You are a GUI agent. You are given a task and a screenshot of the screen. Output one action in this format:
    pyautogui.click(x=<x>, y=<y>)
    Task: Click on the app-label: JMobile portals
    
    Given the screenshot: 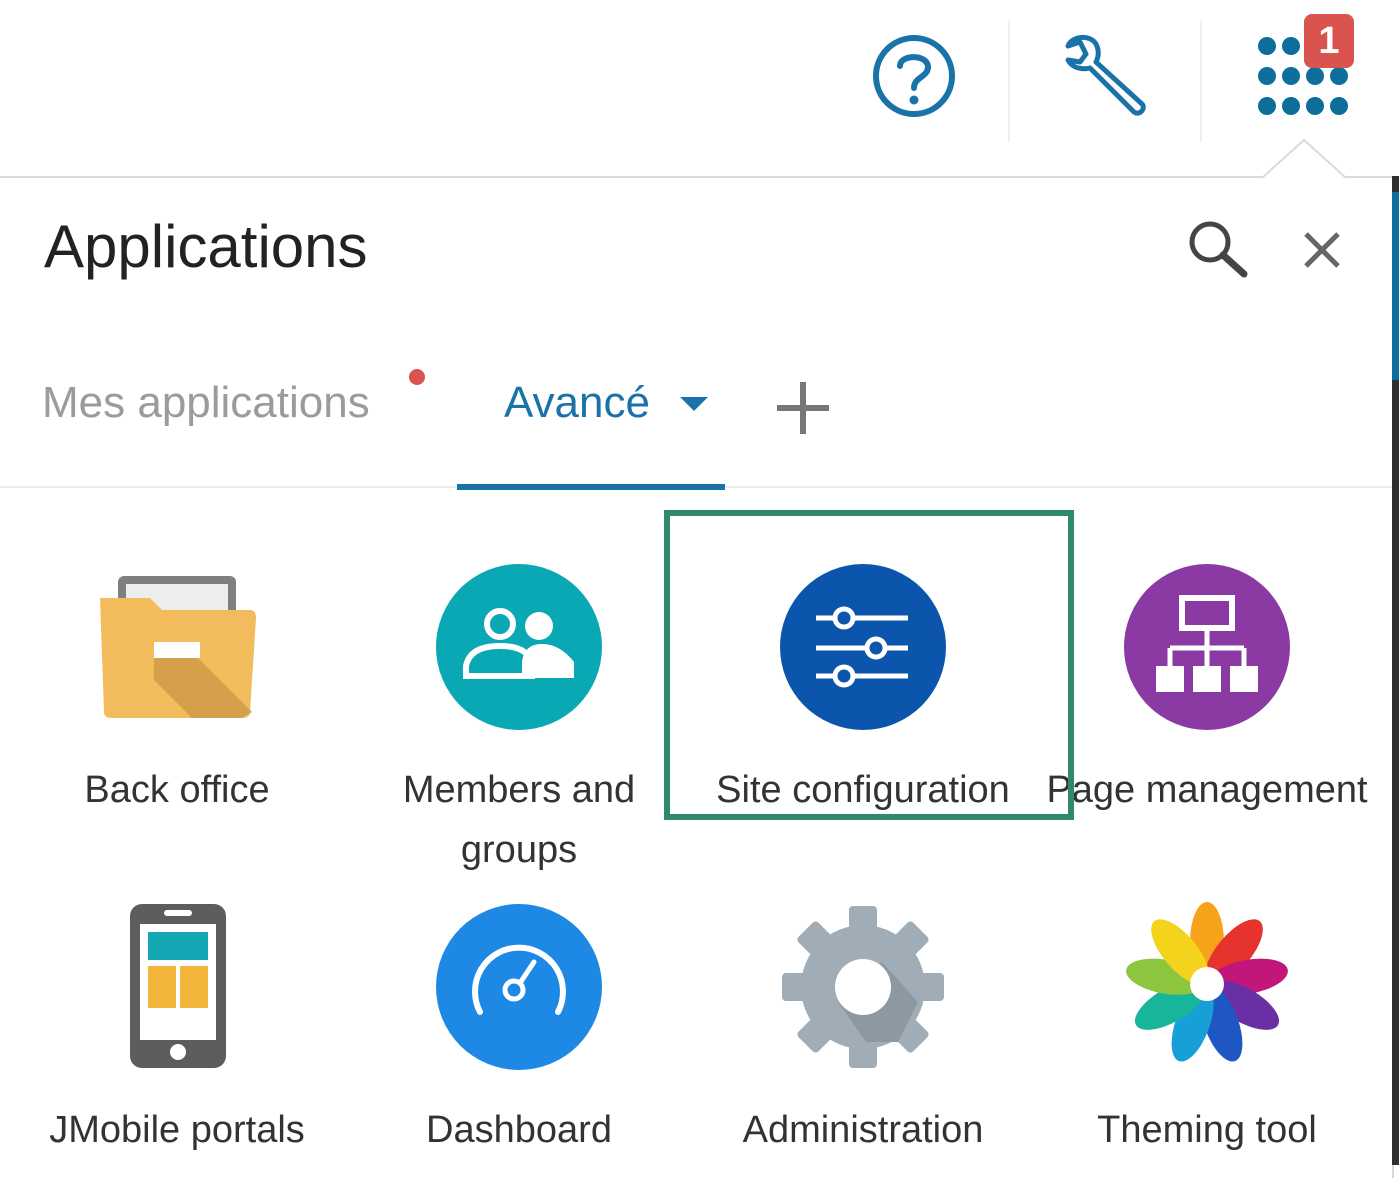 What is the action you would take?
    pyautogui.click(x=177, y=1130)
    